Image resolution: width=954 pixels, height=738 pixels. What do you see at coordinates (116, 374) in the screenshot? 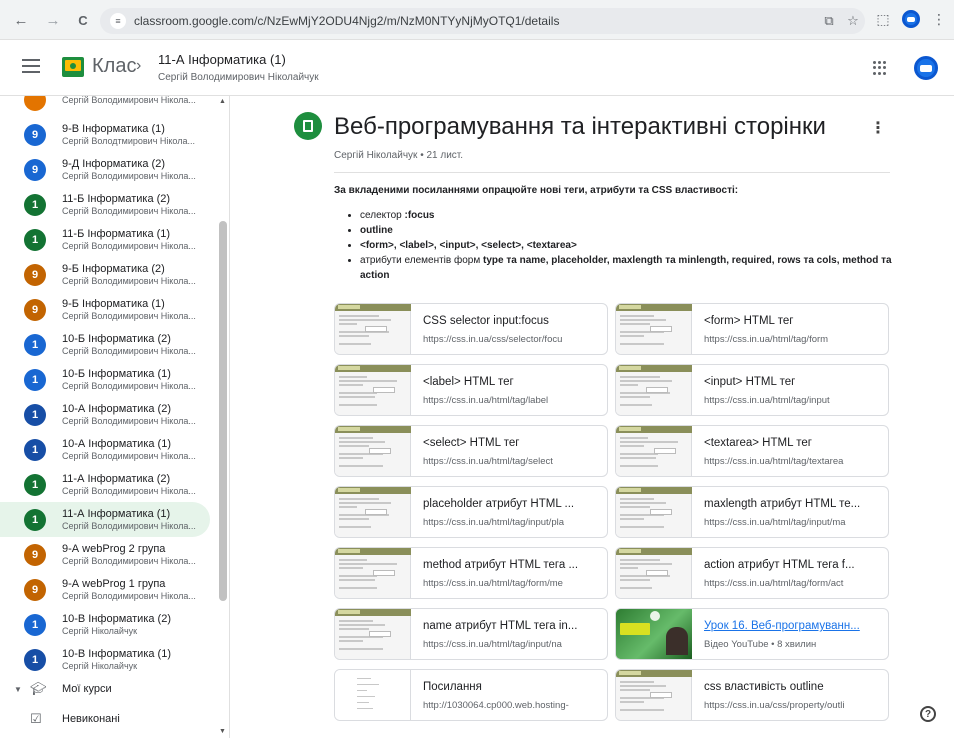
I see `course-name: 10-Б Інформатика (1)` at bounding box center [116, 374].